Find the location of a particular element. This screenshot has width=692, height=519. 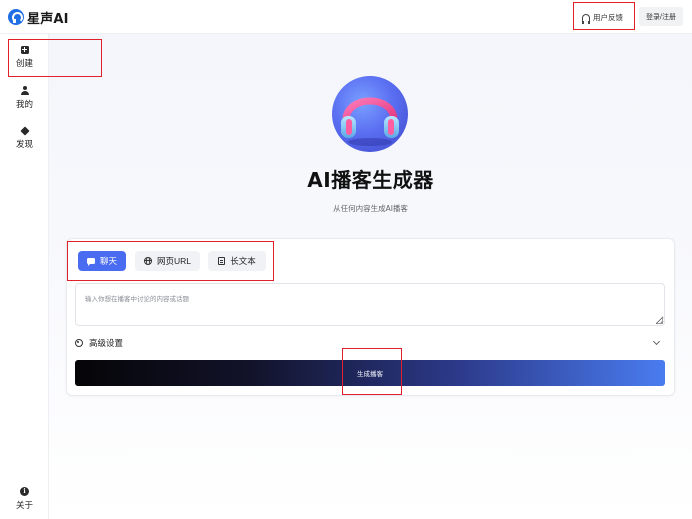

sidebar-item-label: 创建 is located at coordinates (24, 64).